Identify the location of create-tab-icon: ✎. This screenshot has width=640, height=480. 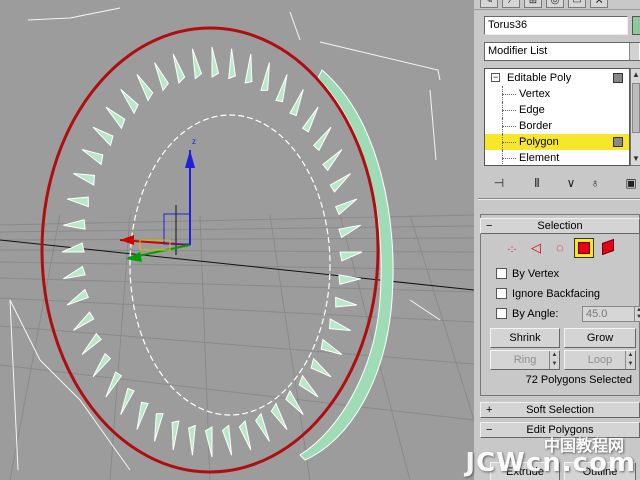
(489, 4).